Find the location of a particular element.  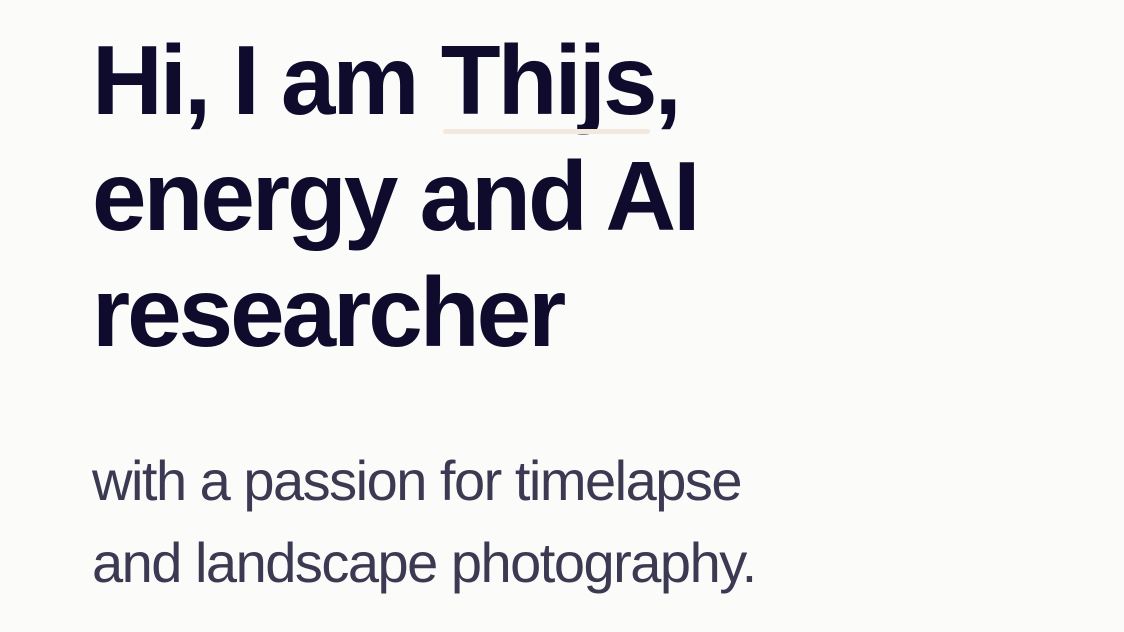

headline-name-suffix: , is located at coordinates (667, 80).